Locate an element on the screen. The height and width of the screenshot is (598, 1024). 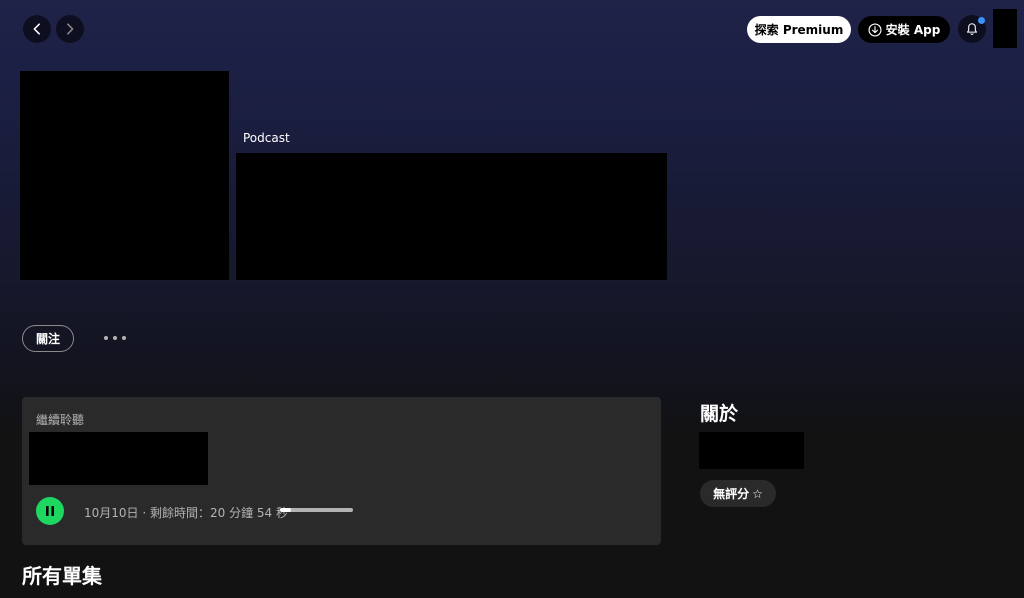
episode-progress-bar is located at coordinates (316, 510).